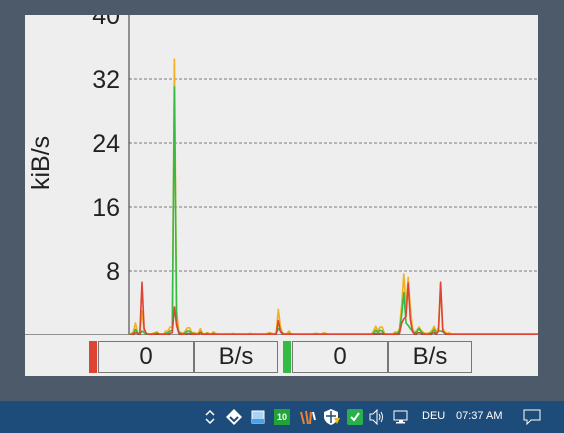 This screenshot has width=564, height=433. Describe the element at coordinates (210, 417) in the screenshot. I see `show-hidden-icons-icon` at that location.